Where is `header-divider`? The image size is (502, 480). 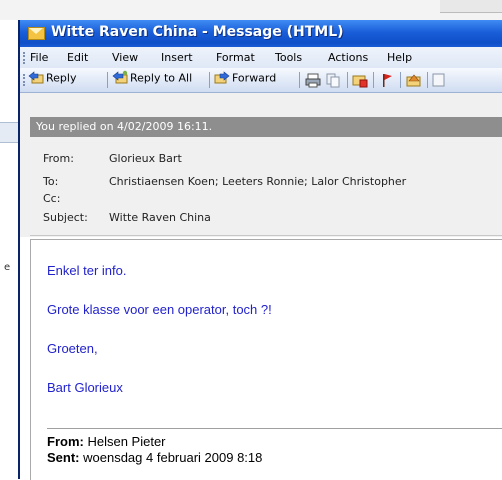 header-divider is located at coordinates (266, 235).